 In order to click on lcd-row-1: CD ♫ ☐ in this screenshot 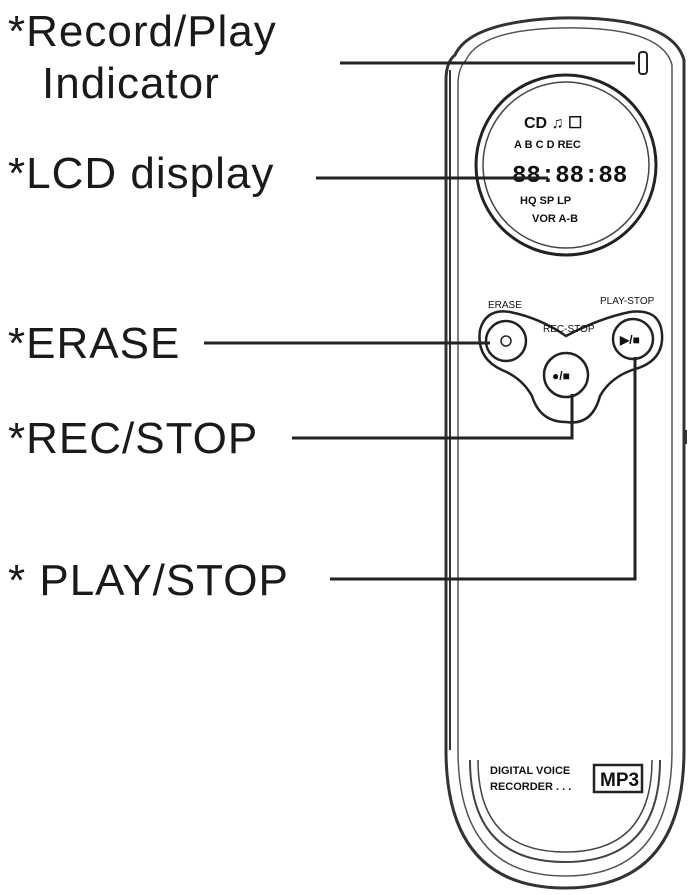, I will do `click(553, 123)`.